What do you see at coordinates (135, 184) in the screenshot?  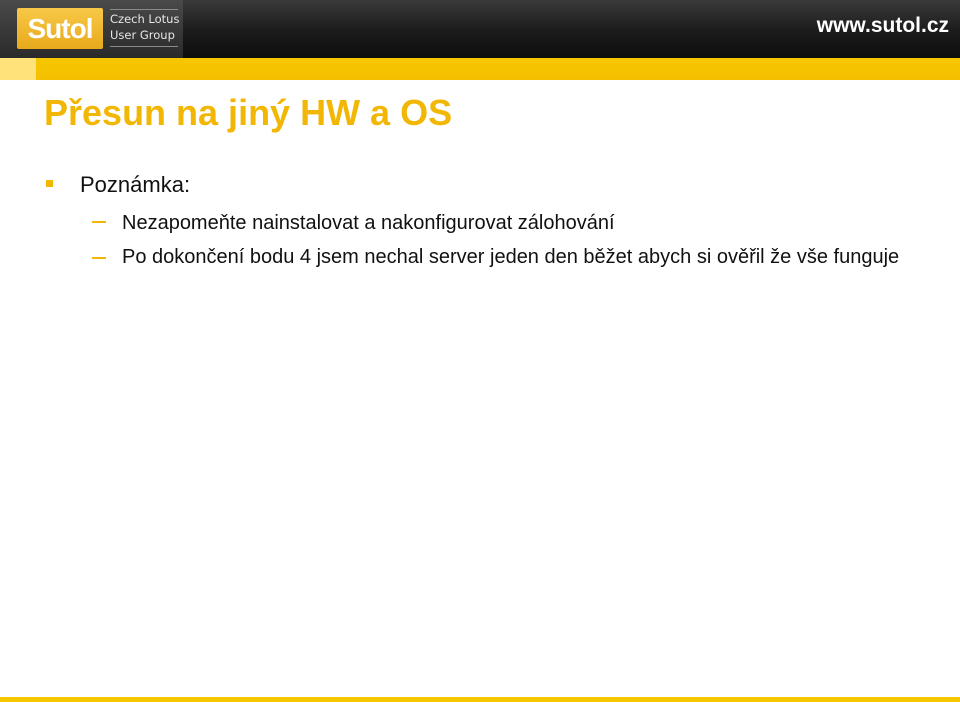 I see `bullet-text: Poznámka:` at bounding box center [135, 184].